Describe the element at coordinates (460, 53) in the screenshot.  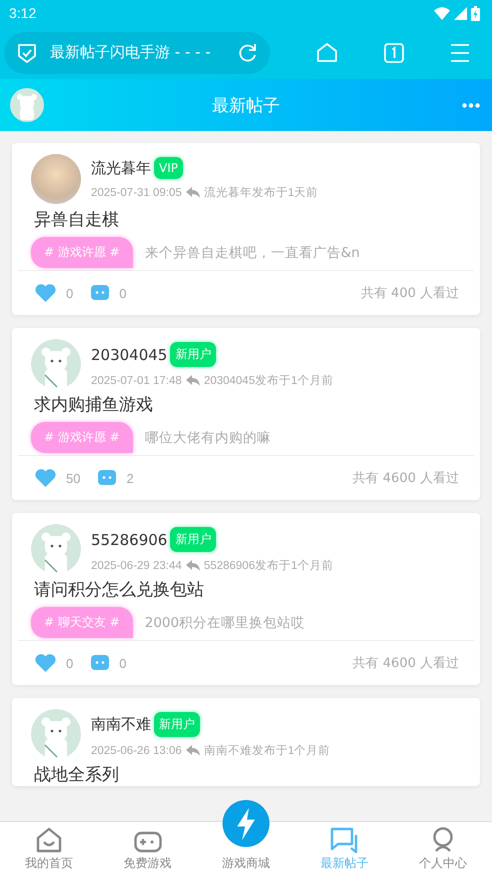
I see `menu-icon` at that location.